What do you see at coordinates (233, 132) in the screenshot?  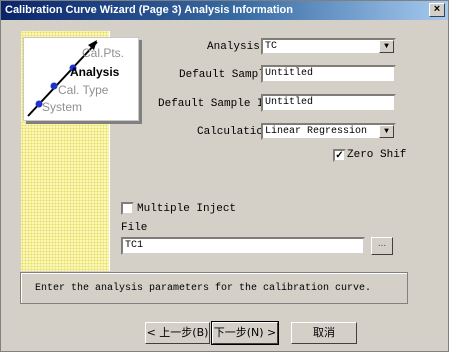 I see `calculation-label: Calculation` at bounding box center [233, 132].